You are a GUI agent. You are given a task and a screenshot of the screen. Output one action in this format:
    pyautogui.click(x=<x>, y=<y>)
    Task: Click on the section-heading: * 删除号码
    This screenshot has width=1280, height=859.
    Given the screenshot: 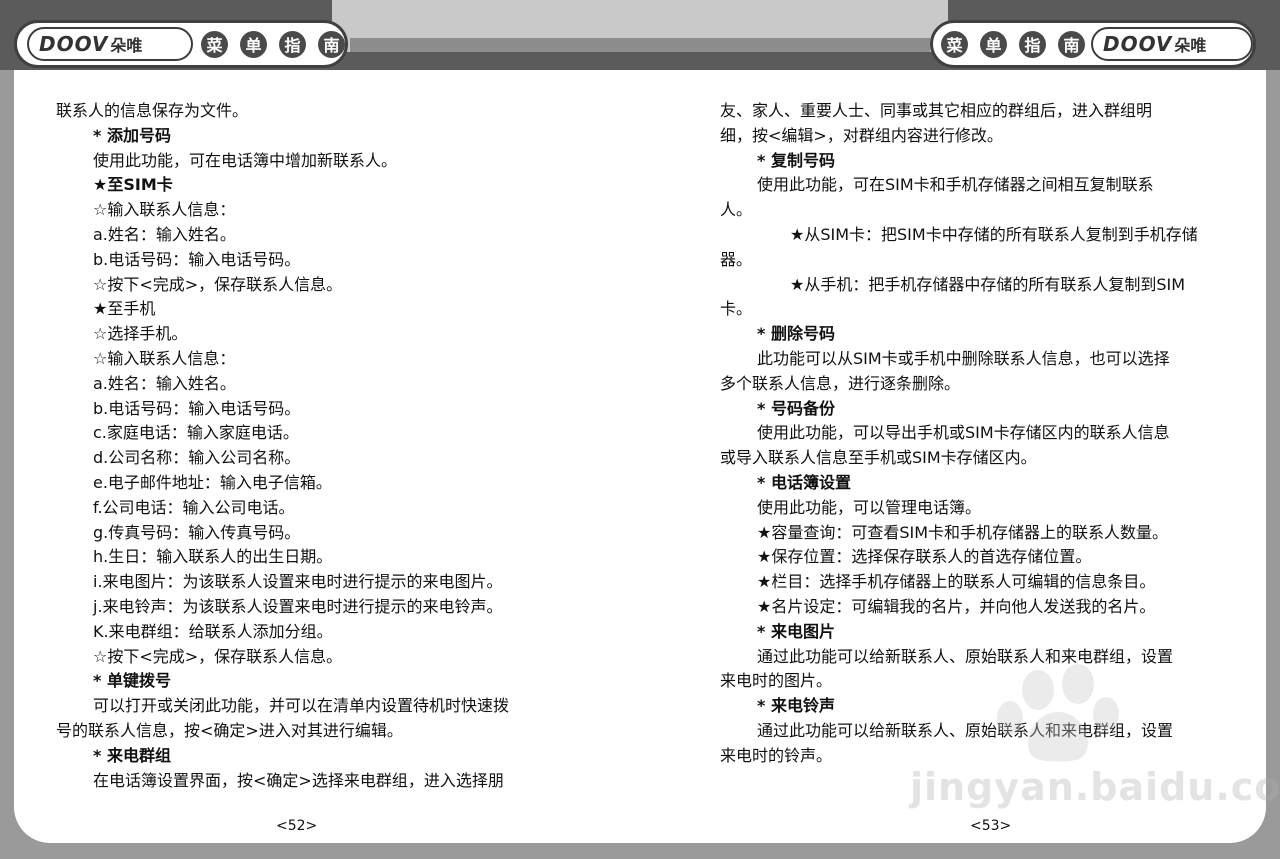 What is the action you would take?
    pyautogui.click(x=796, y=334)
    